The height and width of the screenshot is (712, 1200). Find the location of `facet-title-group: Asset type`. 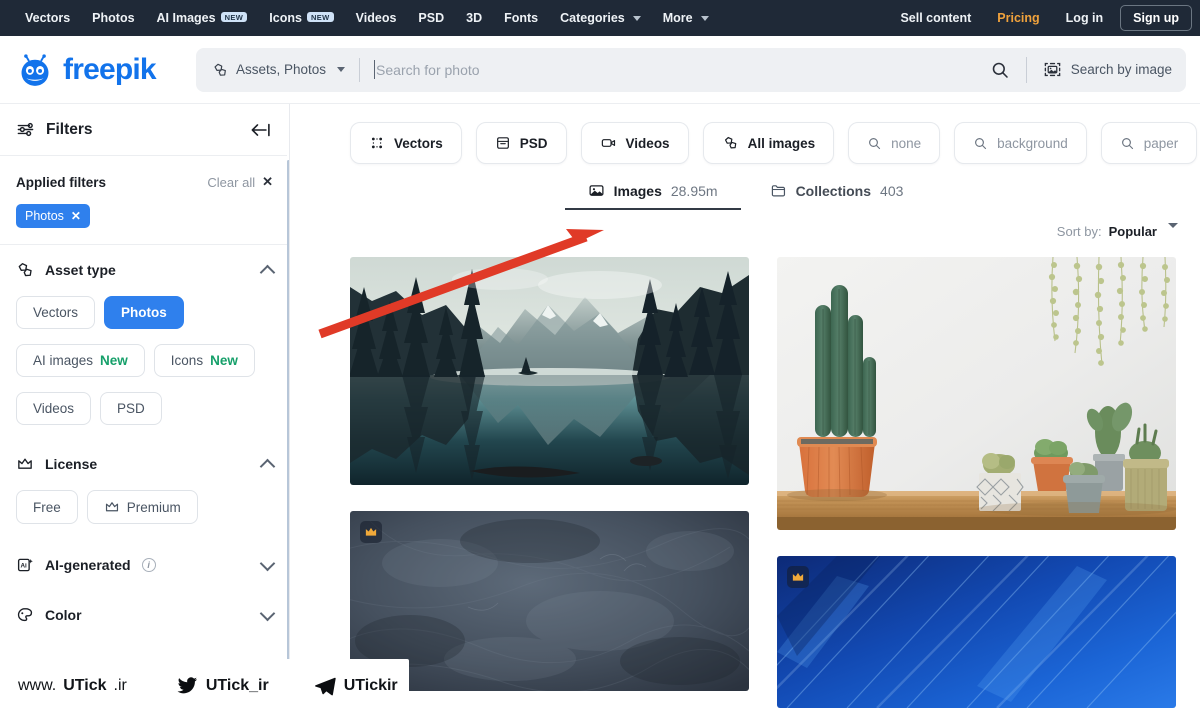

facet-title-group: Asset type is located at coordinates (66, 270).